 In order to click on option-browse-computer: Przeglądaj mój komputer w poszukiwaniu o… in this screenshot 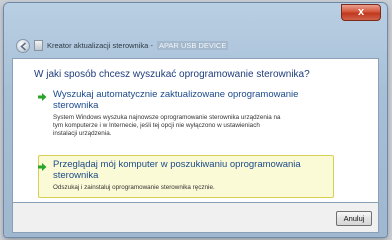, I will do `click(185, 178)`.